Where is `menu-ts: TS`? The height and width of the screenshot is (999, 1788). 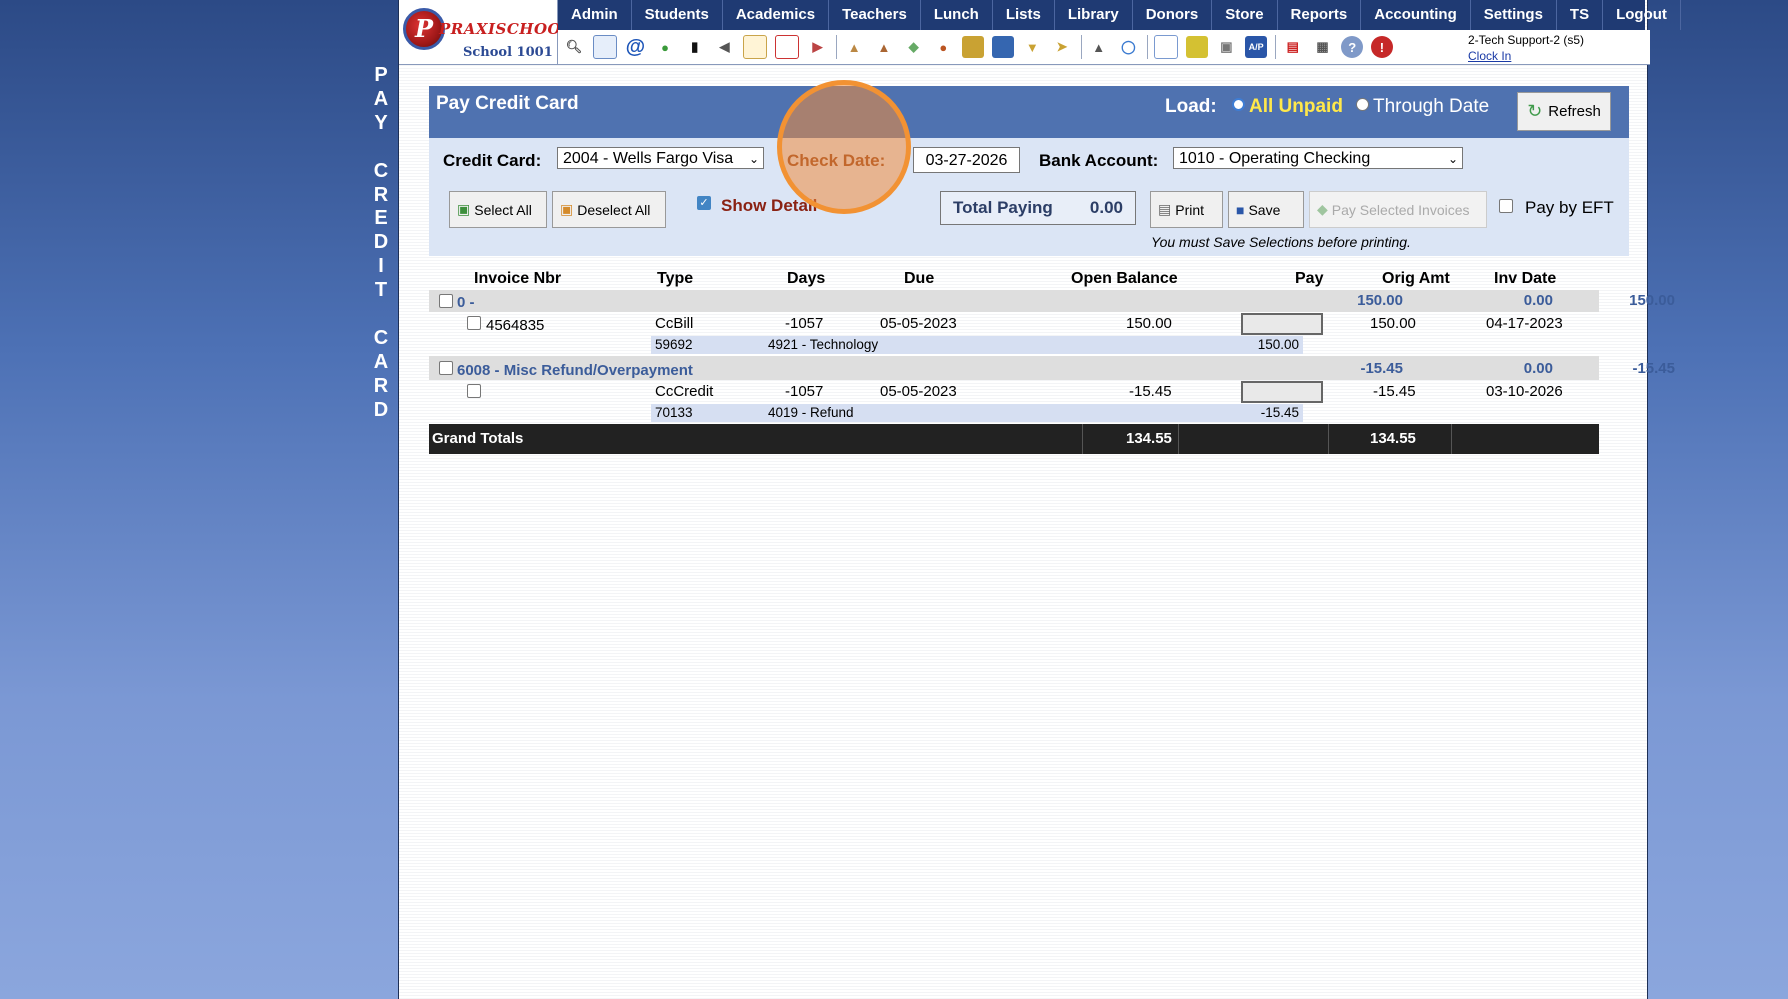 menu-ts: TS is located at coordinates (1580, 15).